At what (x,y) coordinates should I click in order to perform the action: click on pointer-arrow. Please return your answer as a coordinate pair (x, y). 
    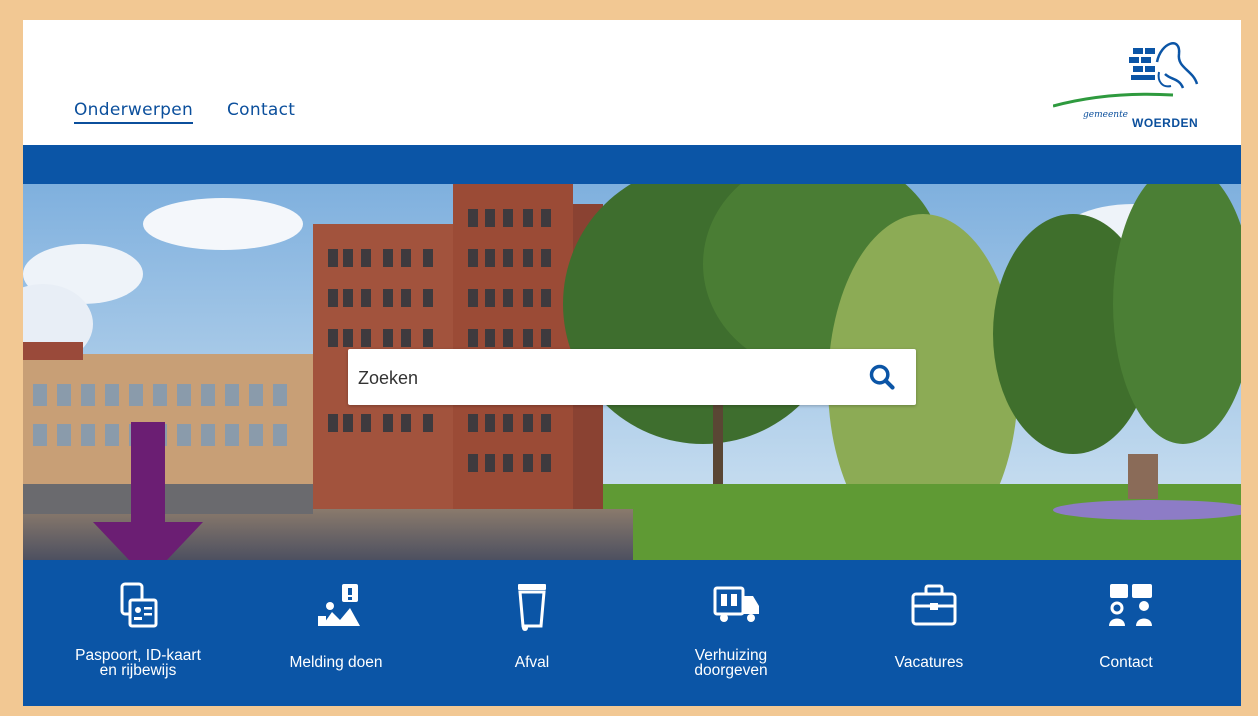
    Looking at the image, I should click on (148, 501).